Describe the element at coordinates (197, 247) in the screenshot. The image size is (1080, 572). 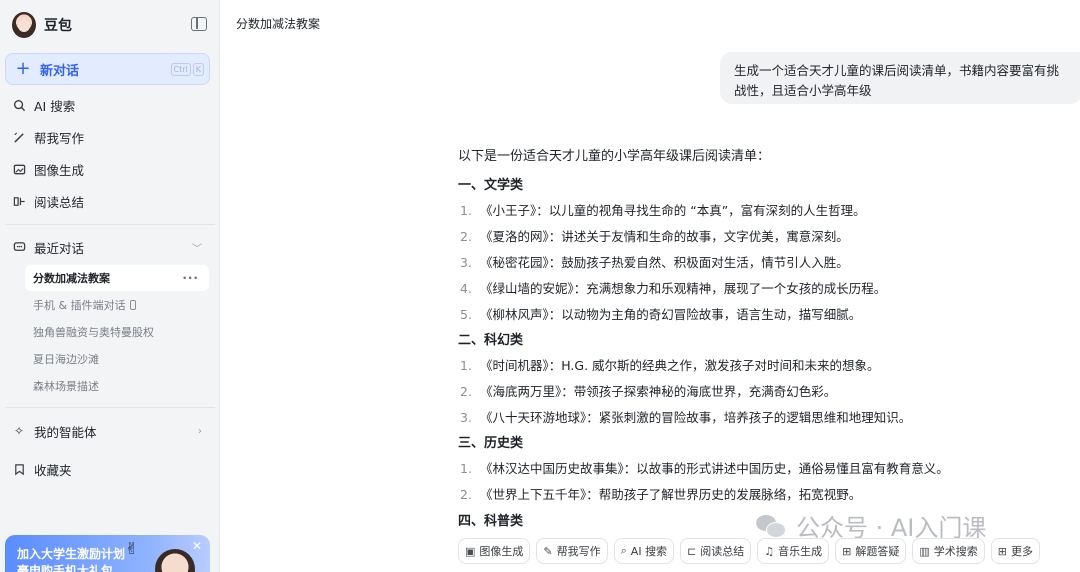
I see `chevron-down-icon: ﹀` at that location.